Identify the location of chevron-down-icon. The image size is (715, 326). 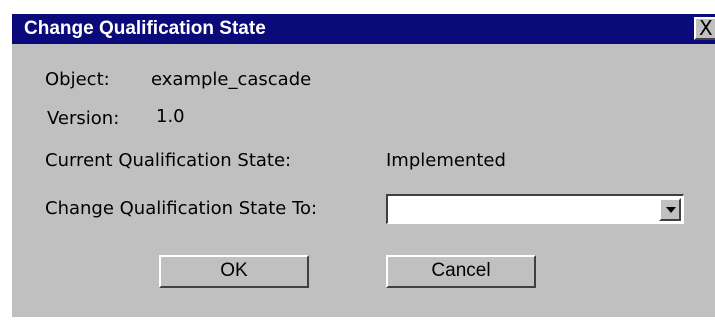
(671, 210).